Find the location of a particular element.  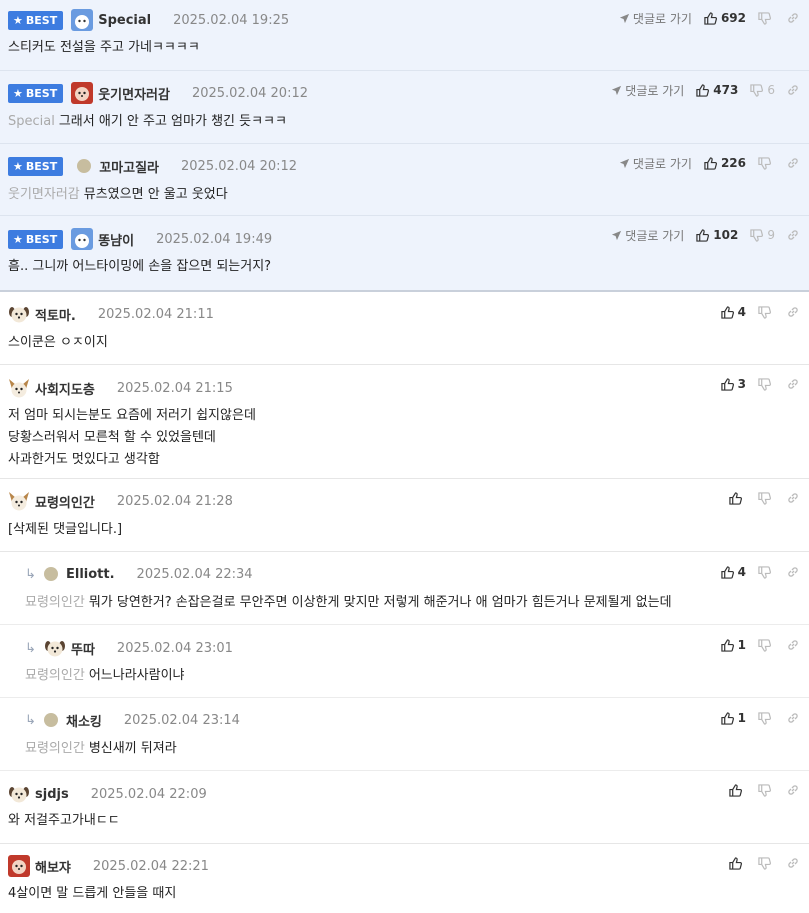

nickname: 웃기면자러감 is located at coordinates (134, 93).